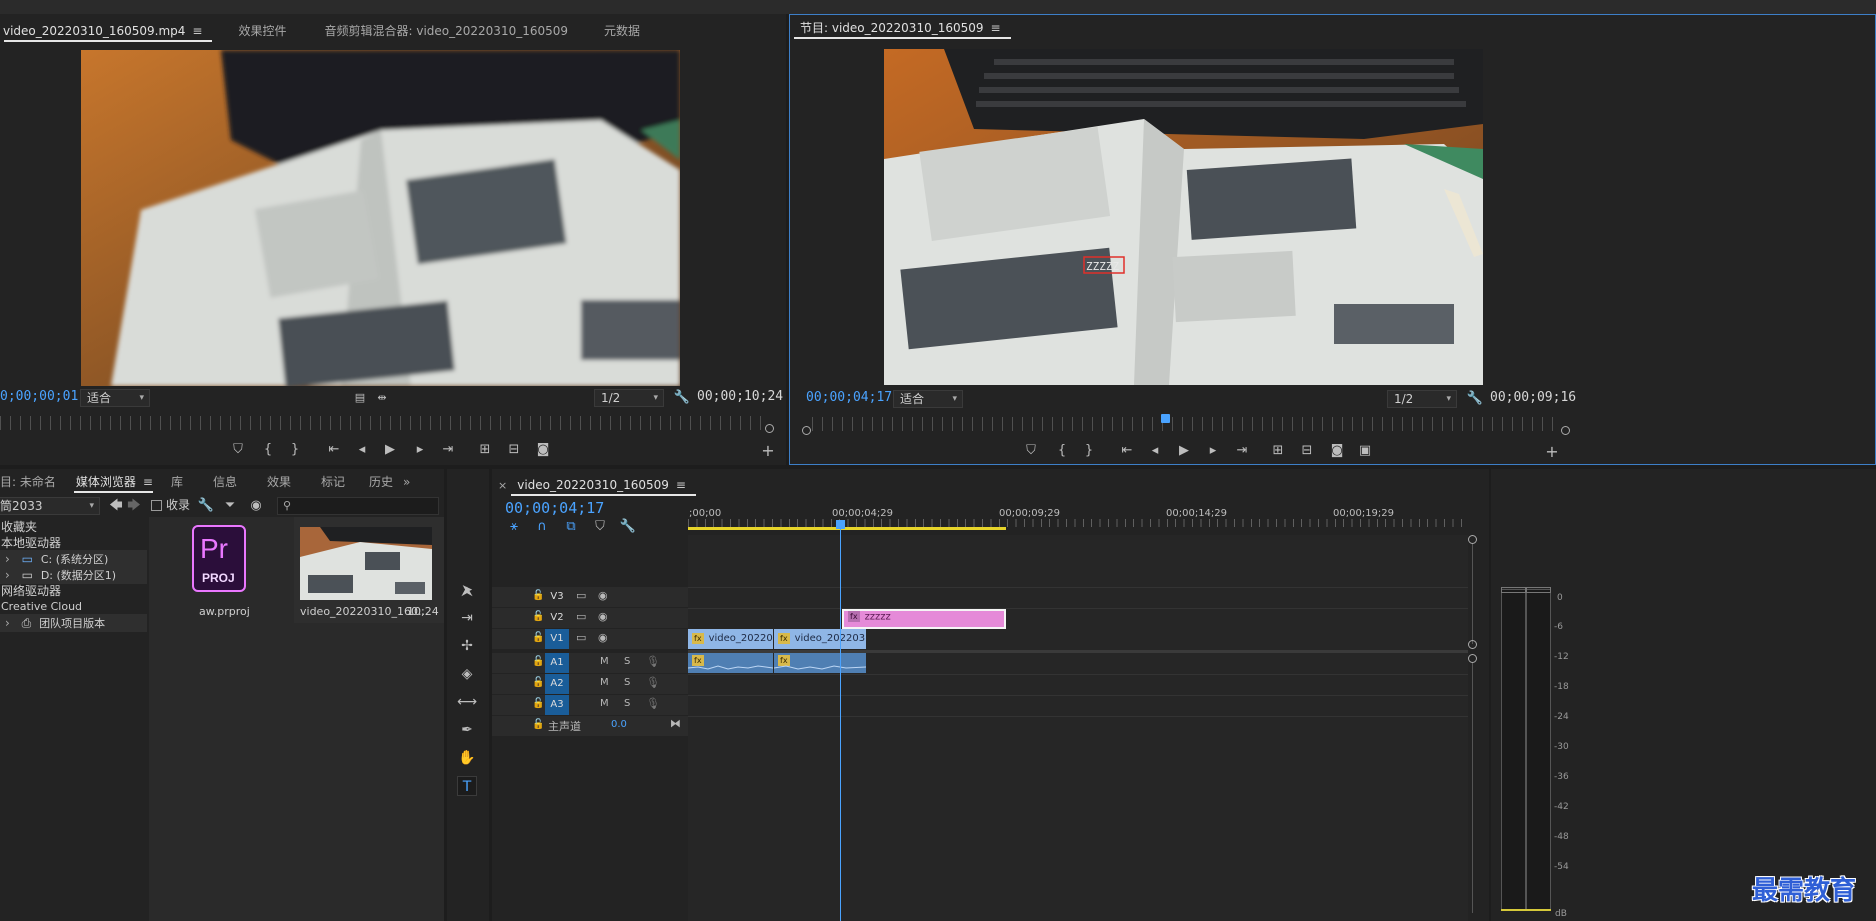 This screenshot has height=921, width=1876. I want to click on tab-libraries: 库, so click(177, 482).